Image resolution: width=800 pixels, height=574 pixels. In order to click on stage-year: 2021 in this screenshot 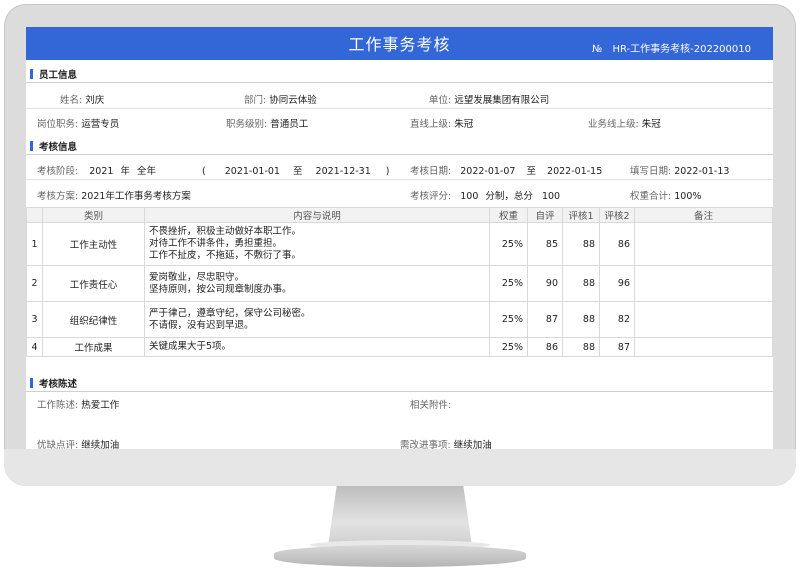, I will do `click(101, 171)`.